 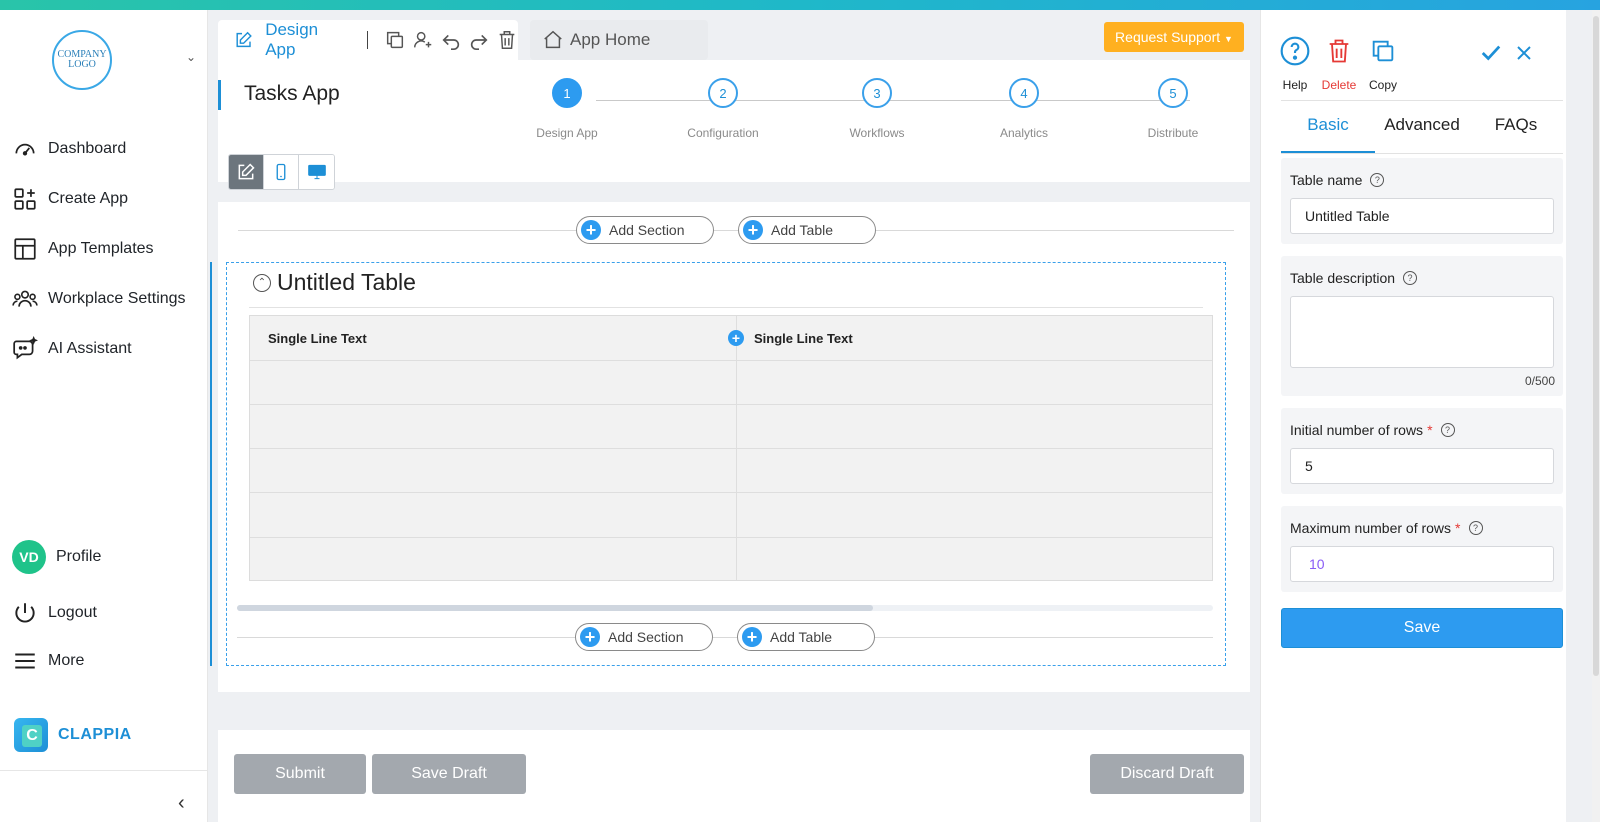 I want to click on step-2: 2, so click(x=723, y=93).